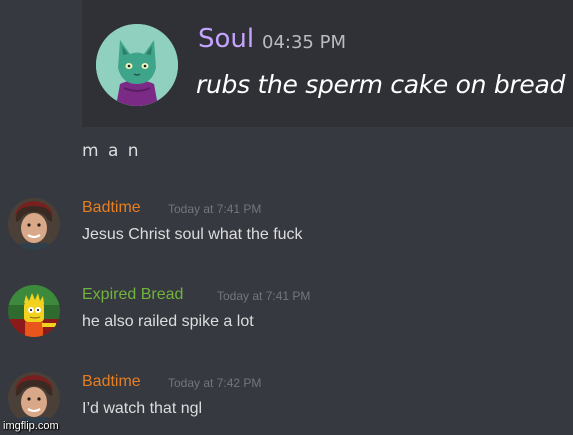 The image size is (573, 435). I want to click on expired-bread-avatar, so click(34, 311).